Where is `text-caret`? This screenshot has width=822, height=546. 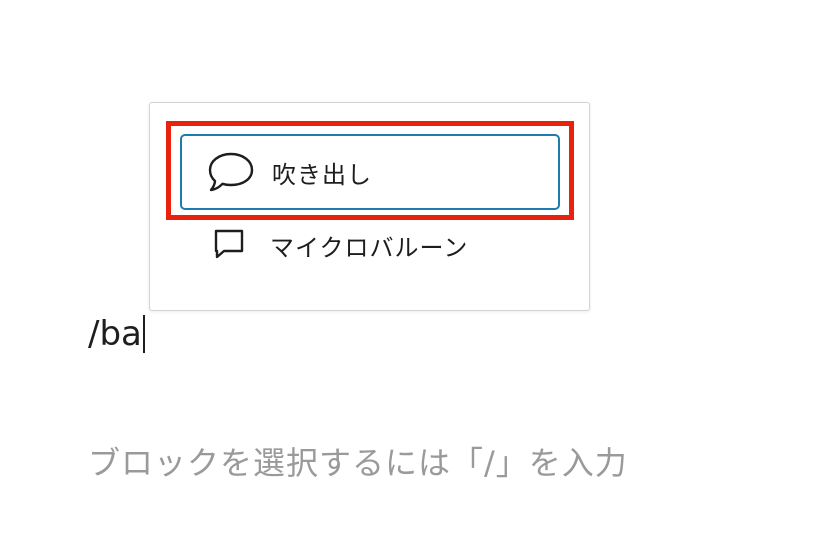 text-caret is located at coordinates (143, 334).